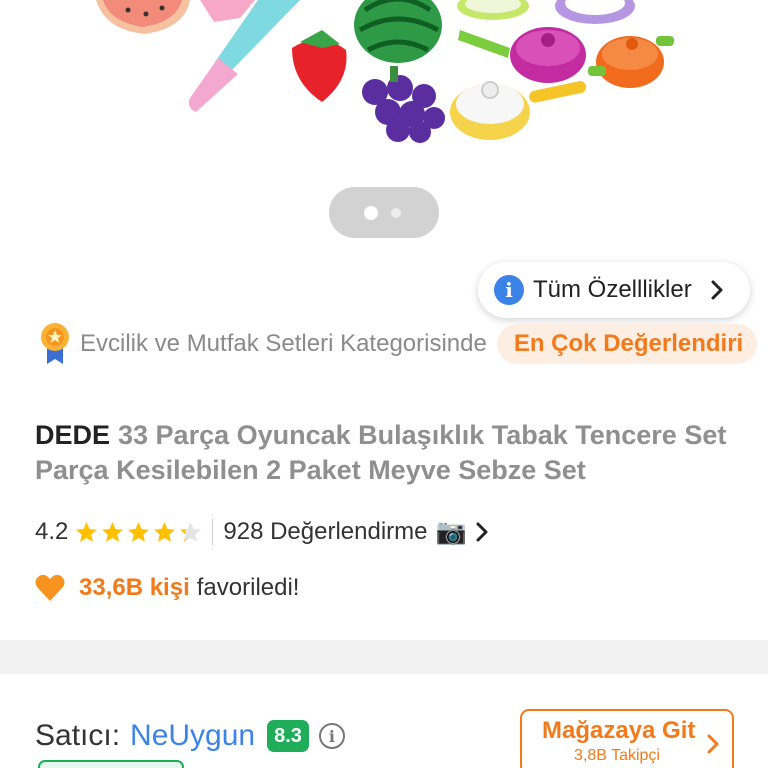 The height and width of the screenshot is (768, 768). I want to click on pagination-dot-active, so click(371, 213).